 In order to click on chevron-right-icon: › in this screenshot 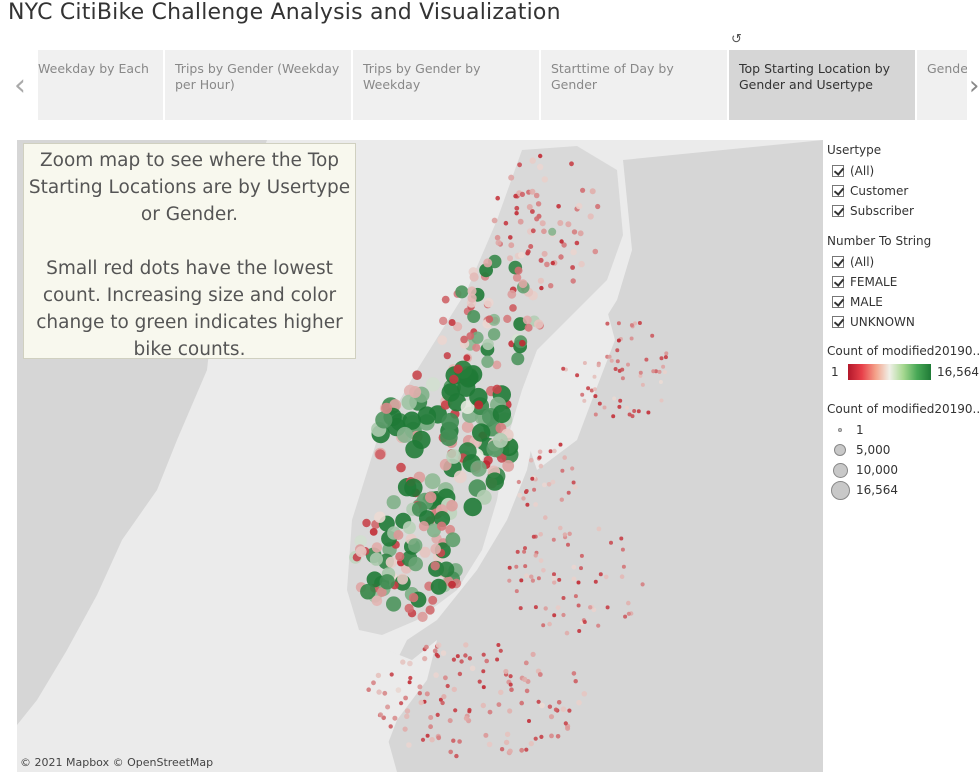, I will do `click(974, 86)`.